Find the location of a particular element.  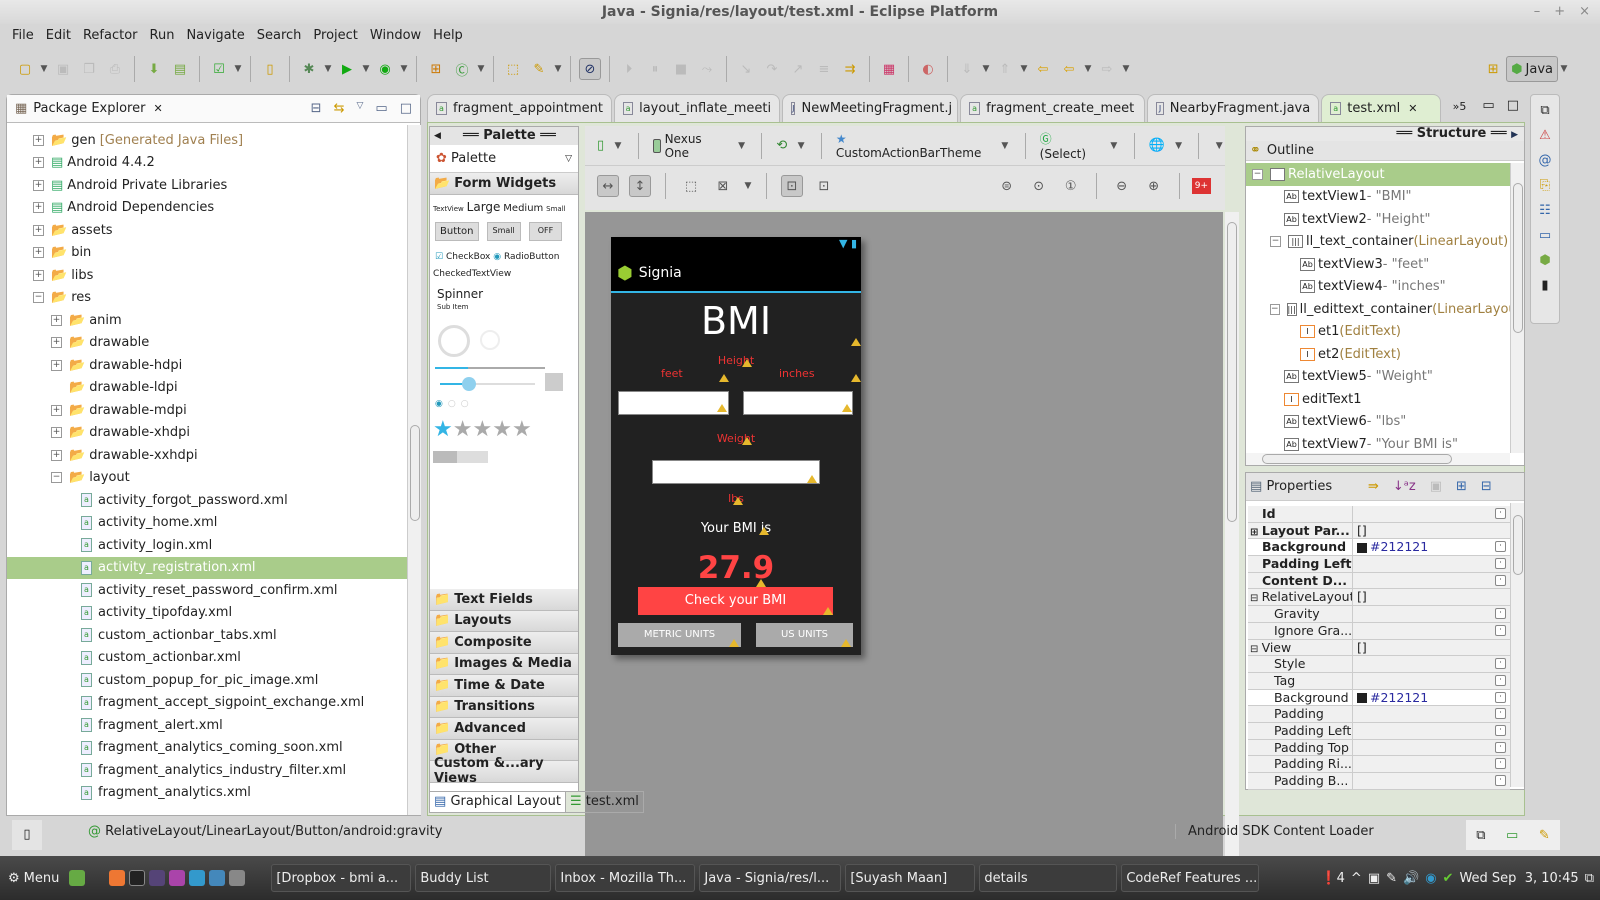

tree-item: + 📂 drawable-mdpi is located at coordinates (207, 410).